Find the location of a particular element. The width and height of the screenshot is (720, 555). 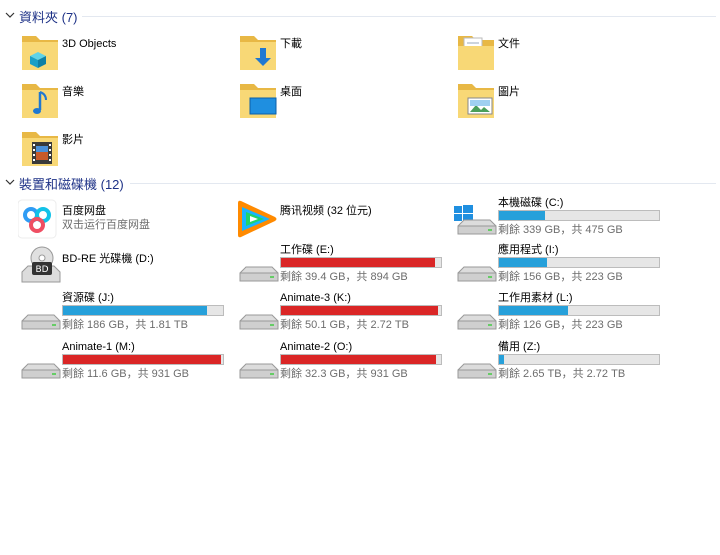

drive-m: Animate-1 (M:) 剩餘 11.6 GB，共 931 GB is located at coordinates (123, 362).